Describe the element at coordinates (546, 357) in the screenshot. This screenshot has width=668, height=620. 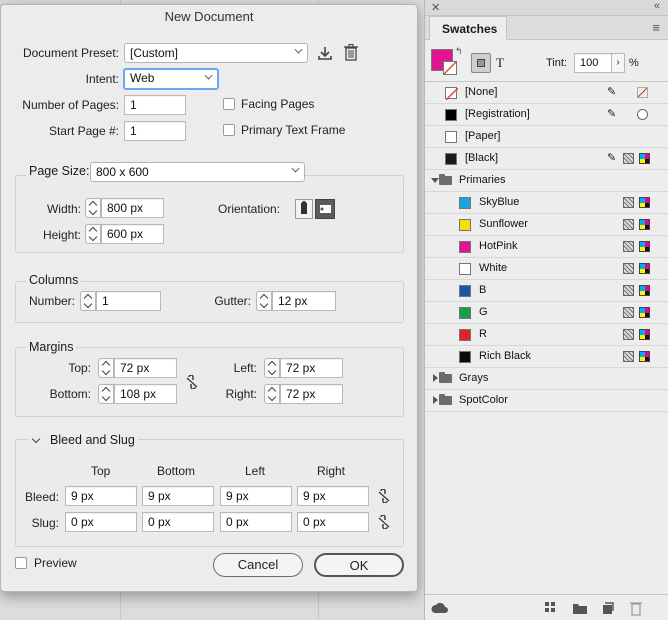
I see `swatch-rich-black: Rich Black` at that location.